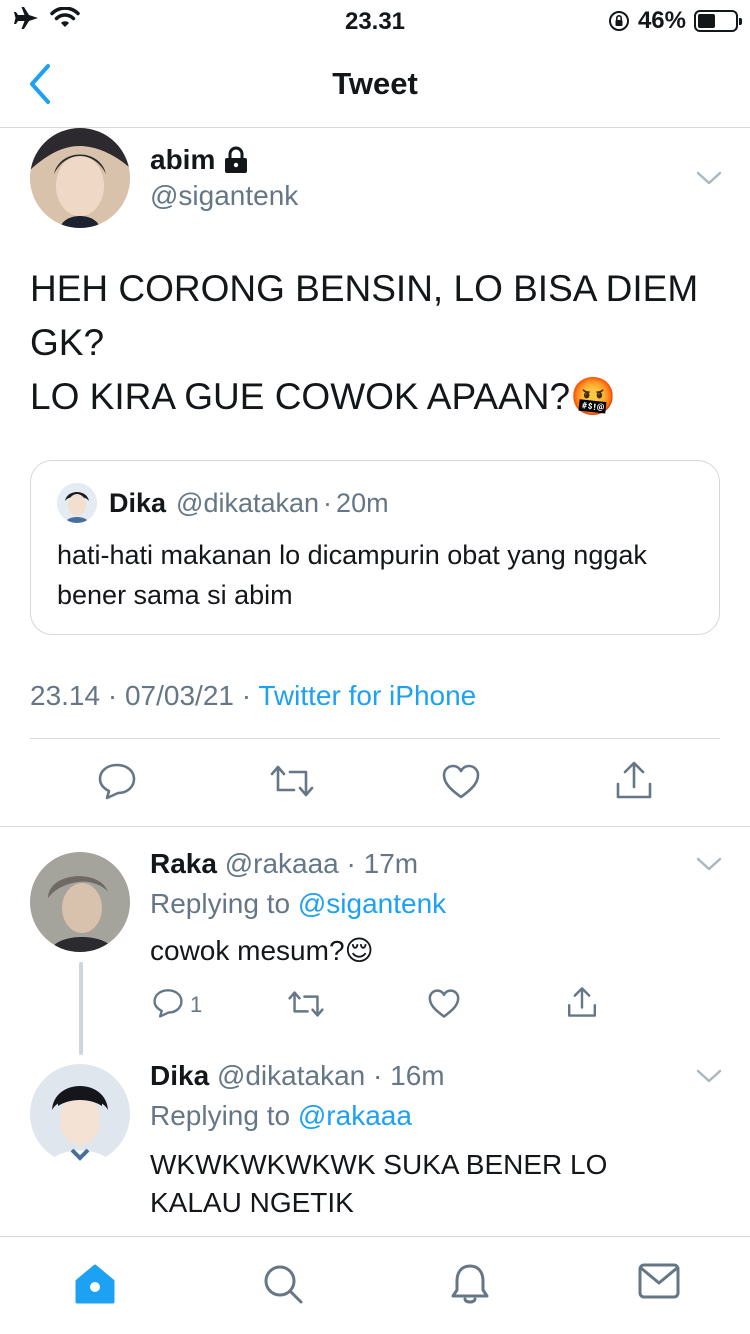 Image resolution: width=750 pixels, height=1334 pixels. I want to click on reply-handle: @dikatakan, so click(291, 1075).